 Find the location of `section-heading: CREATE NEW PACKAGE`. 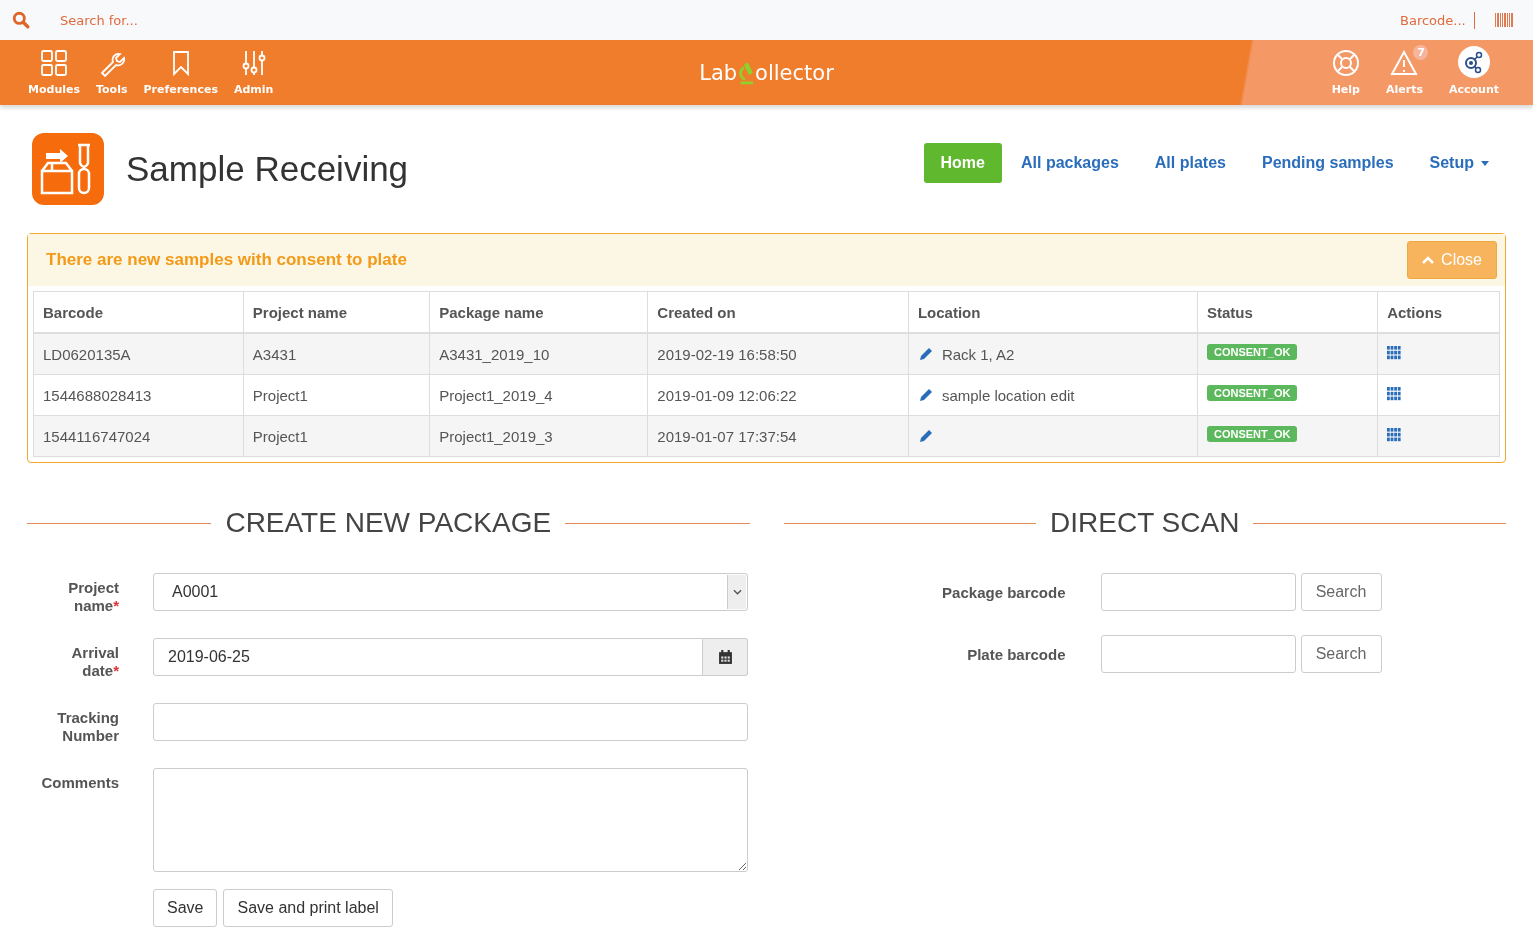

section-heading: CREATE NEW PACKAGE is located at coordinates (388, 523).